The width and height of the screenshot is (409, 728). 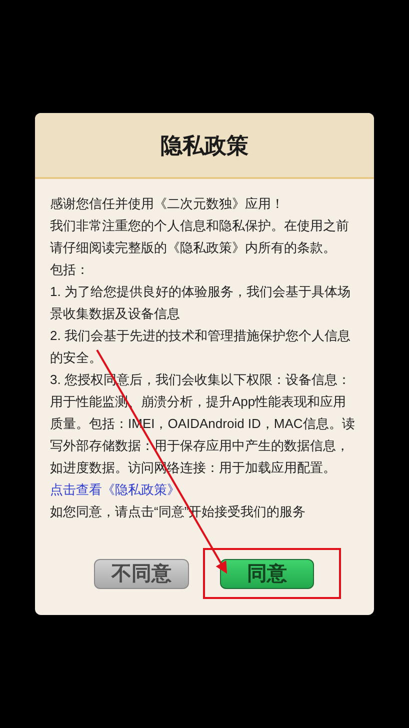 What do you see at coordinates (200, 237) in the screenshot?
I see `policy-paragraph: 我们非常注重您的个人信息和隐私保护。在使用之前请仔细阅读完整版的《隐私政策》内所有的条款。` at bounding box center [200, 237].